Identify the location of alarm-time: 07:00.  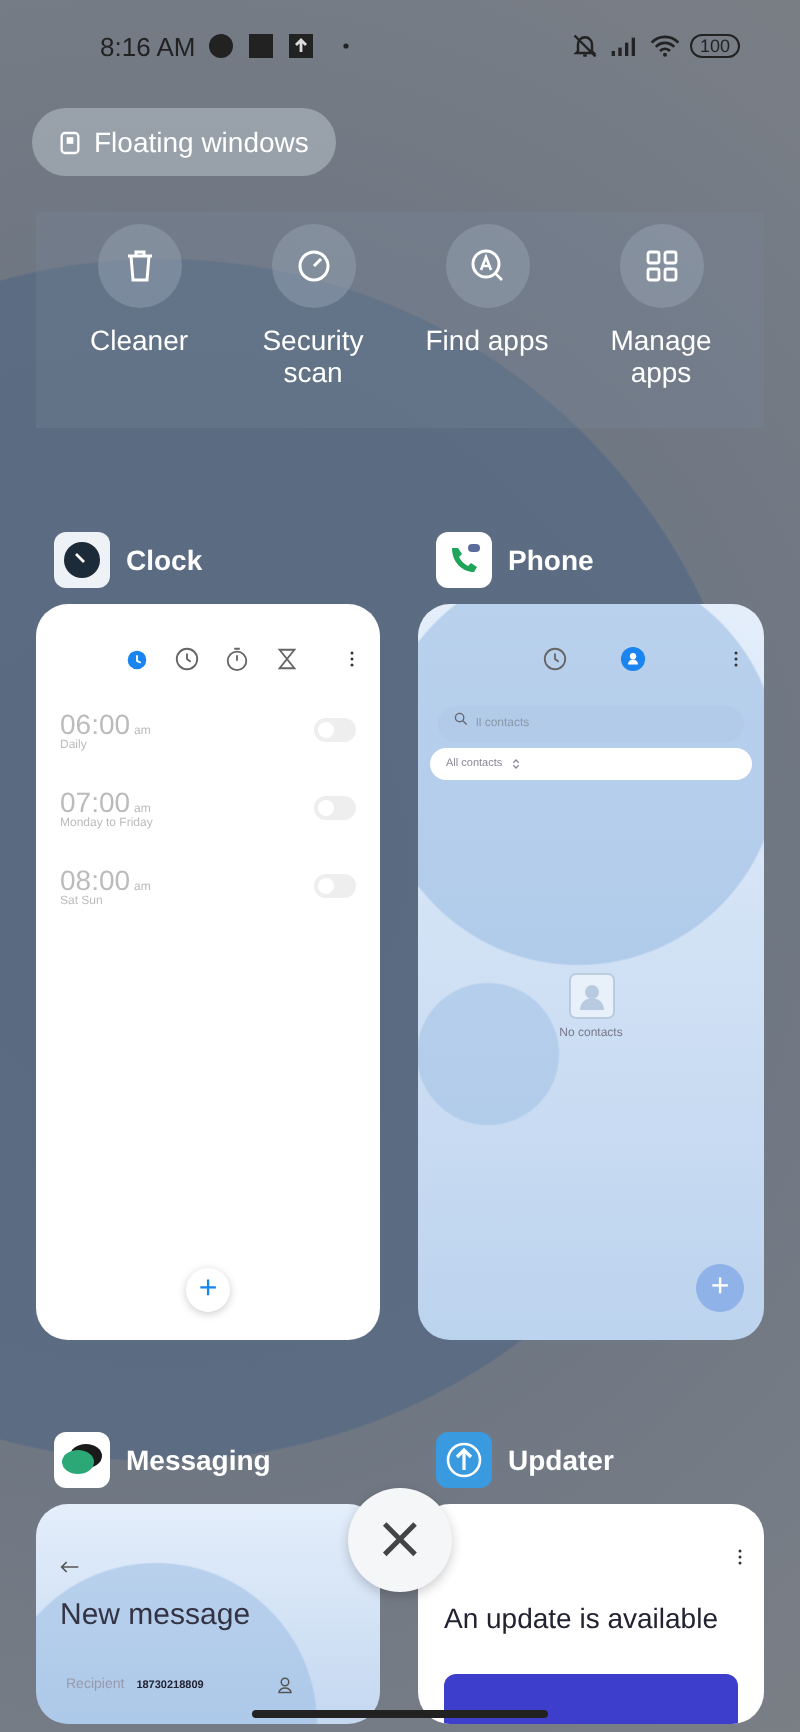
(95, 802).